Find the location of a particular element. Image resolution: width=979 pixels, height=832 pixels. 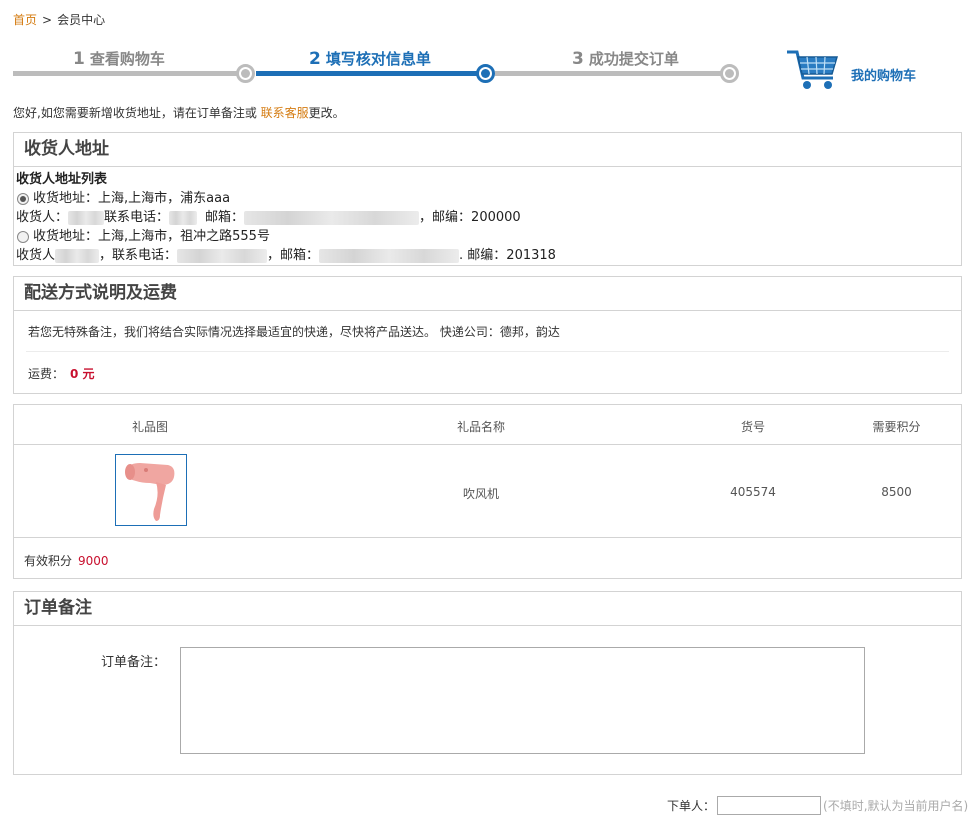

header-points: 需要积分 is located at coordinates (896, 427).